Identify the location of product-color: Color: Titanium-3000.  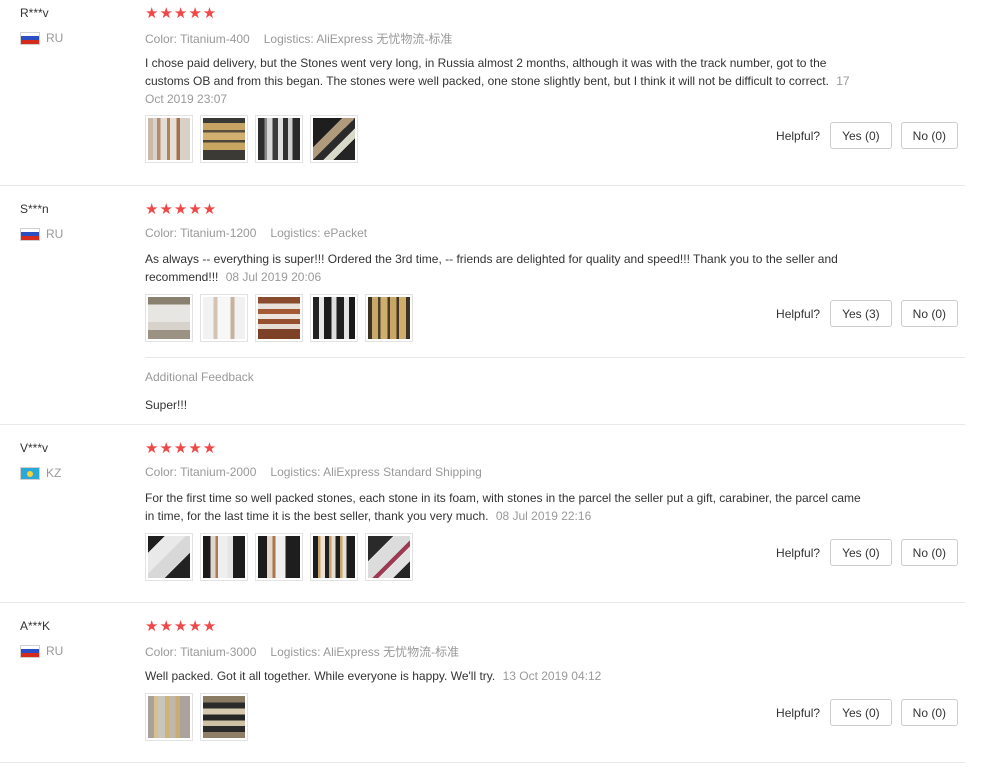
(201, 652).